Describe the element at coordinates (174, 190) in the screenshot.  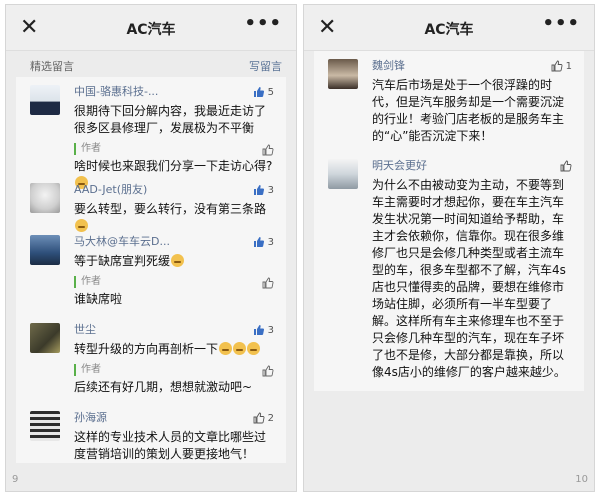
I see `comment-author: AAD-Jet(朋友)` at that location.